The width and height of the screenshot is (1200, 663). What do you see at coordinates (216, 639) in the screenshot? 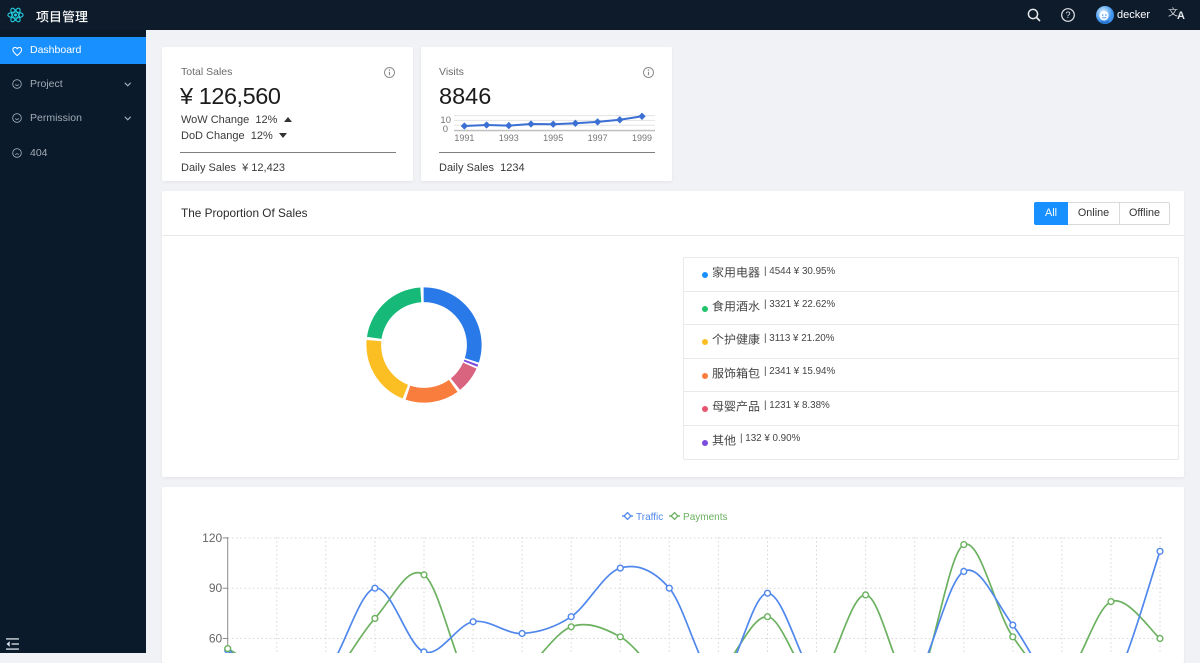
I see `svg-text: 60` at bounding box center [216, 639].